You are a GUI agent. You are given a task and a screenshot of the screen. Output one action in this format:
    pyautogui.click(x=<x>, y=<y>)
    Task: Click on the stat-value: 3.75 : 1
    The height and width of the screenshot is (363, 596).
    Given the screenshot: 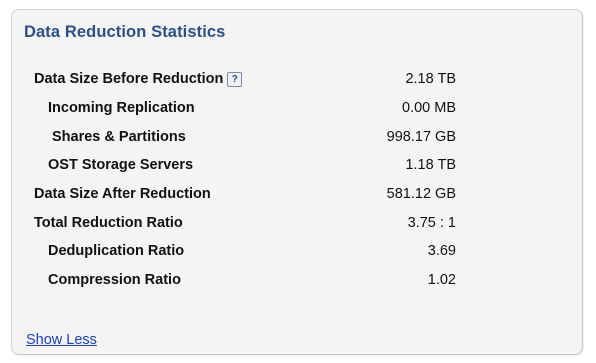 What is the action you would take?
    pyautogui.click(x=431, y=222)
    